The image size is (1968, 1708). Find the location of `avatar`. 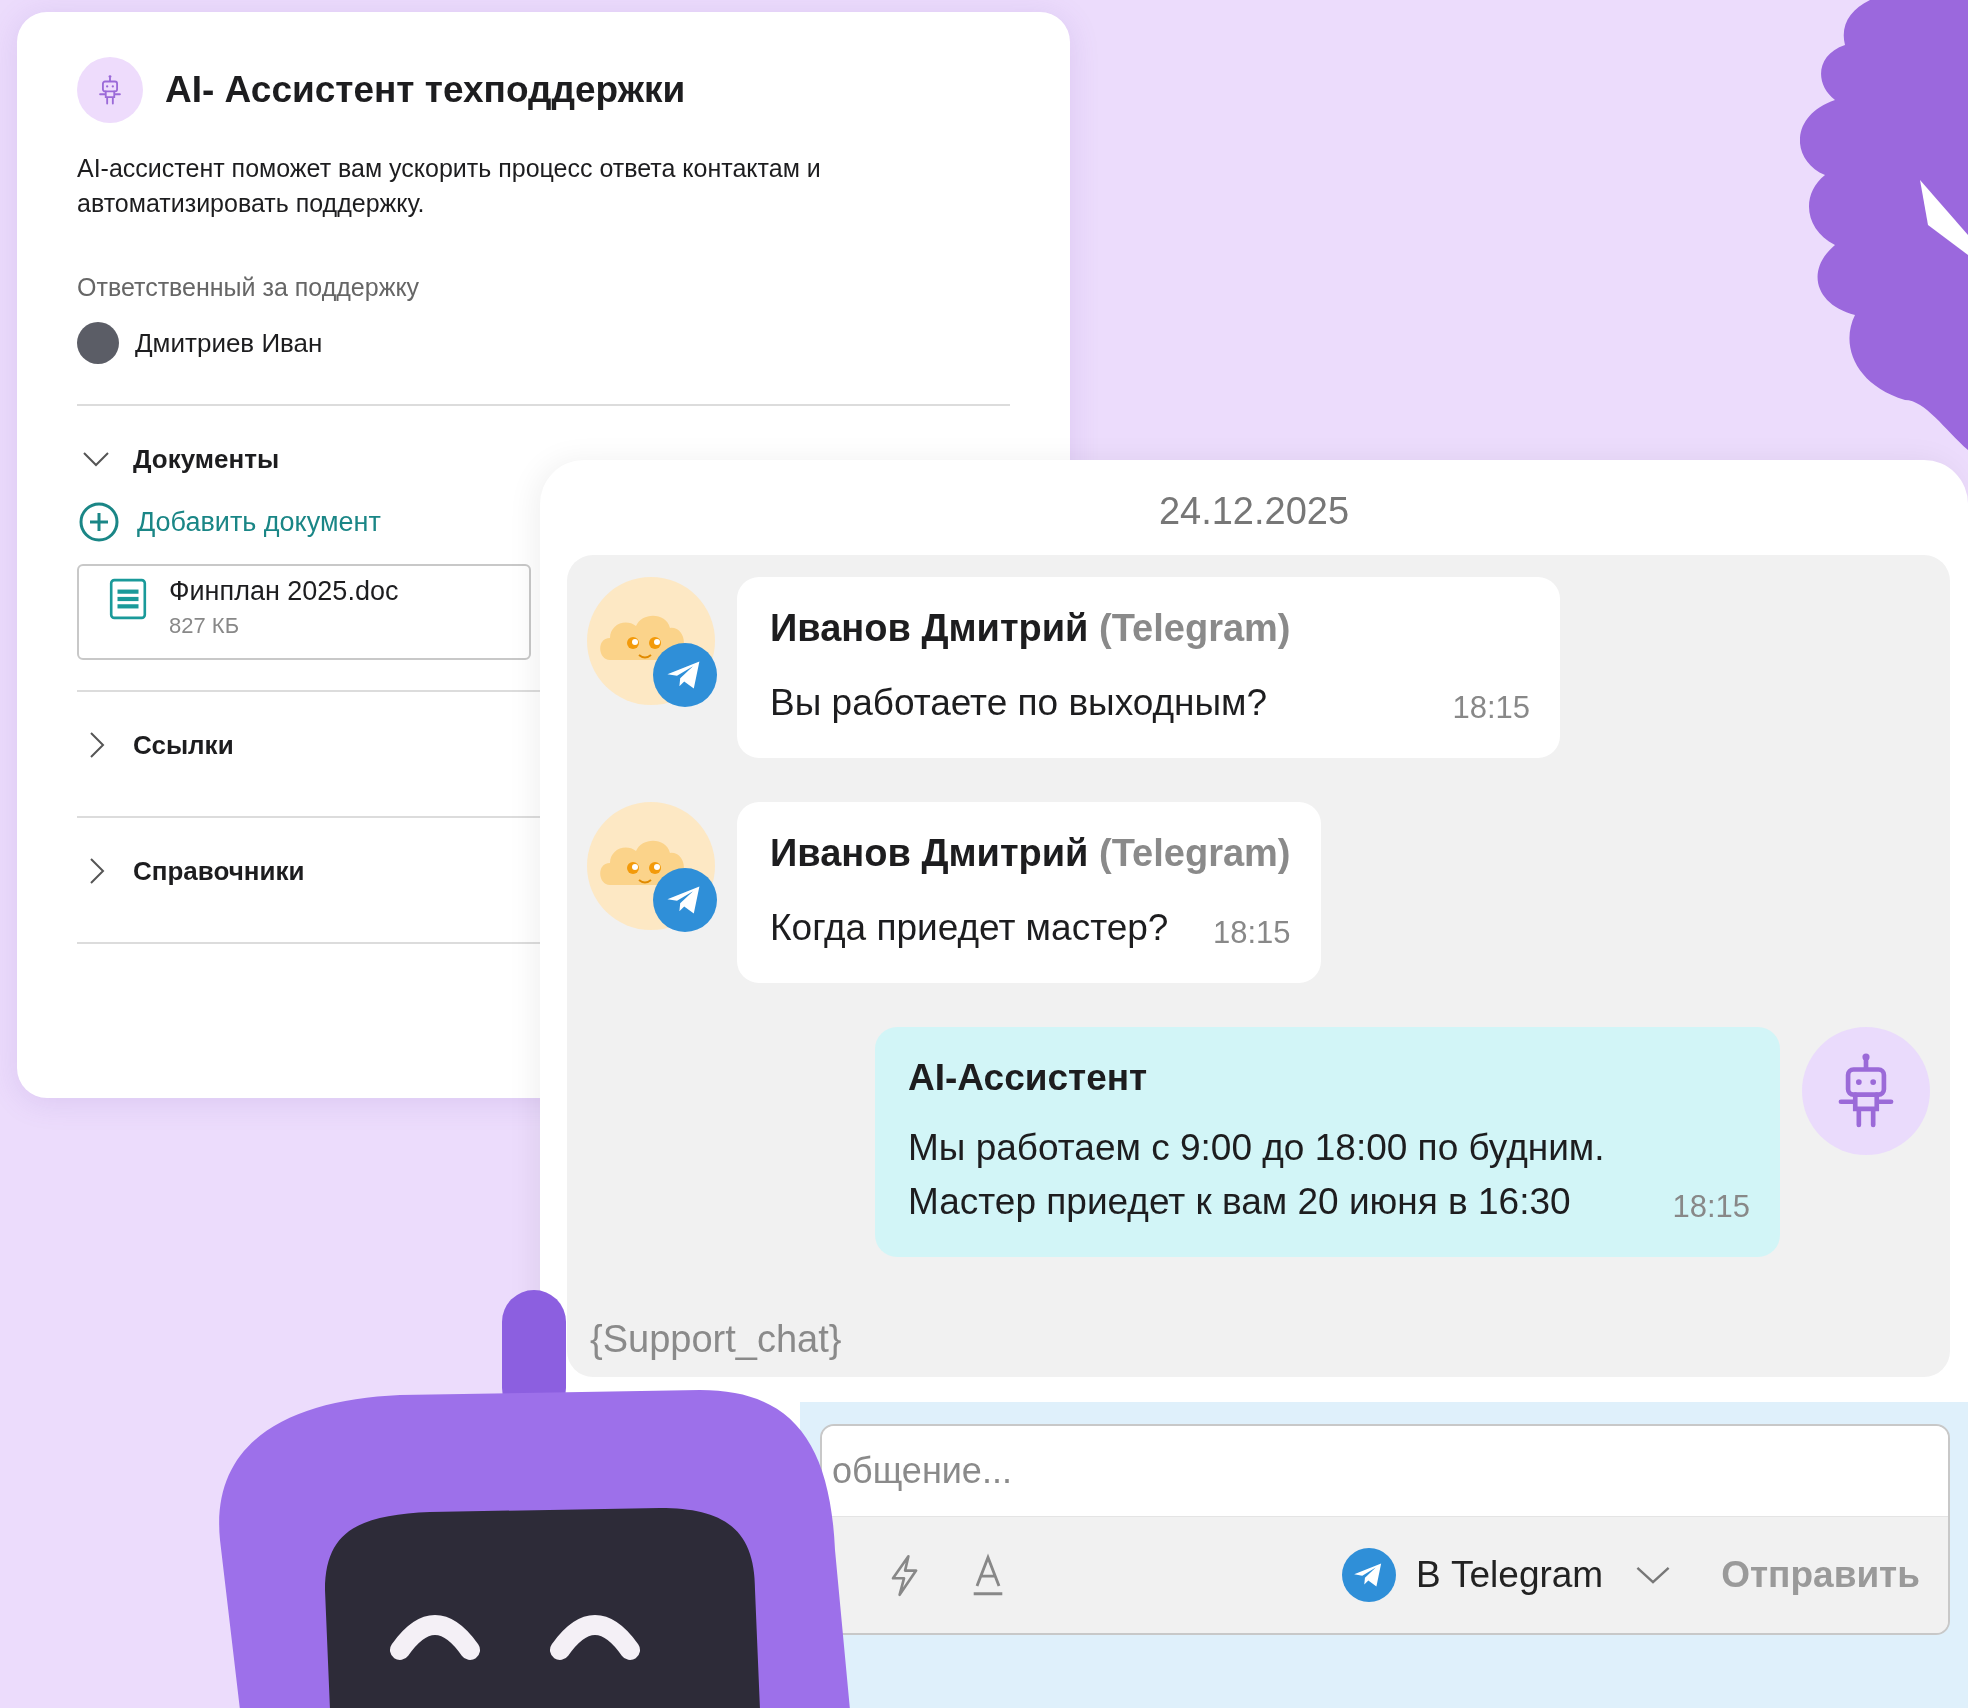

avatar is located at coordinates (98, 343).